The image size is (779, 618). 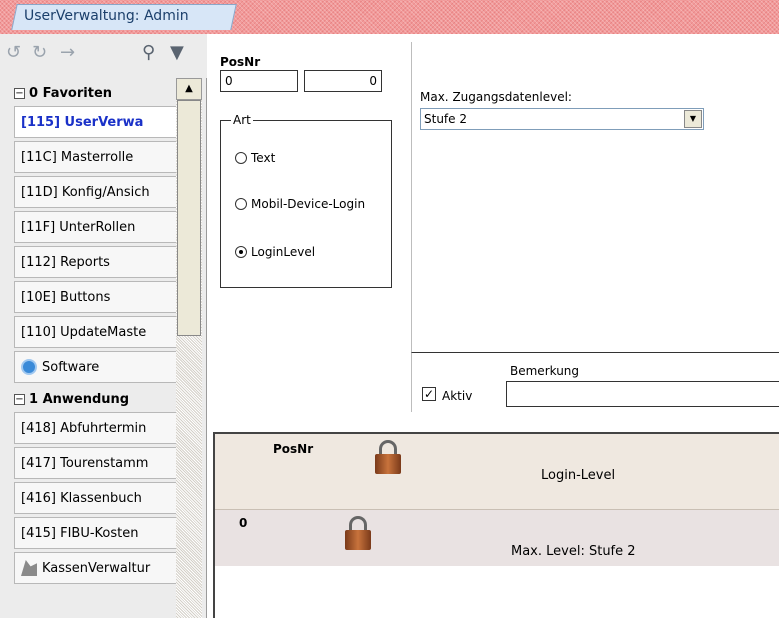 What do you see at coordinates (71, 367) in the screenshot?
I see `sidebar-item-label: Software` at bounding box center [71, 367].